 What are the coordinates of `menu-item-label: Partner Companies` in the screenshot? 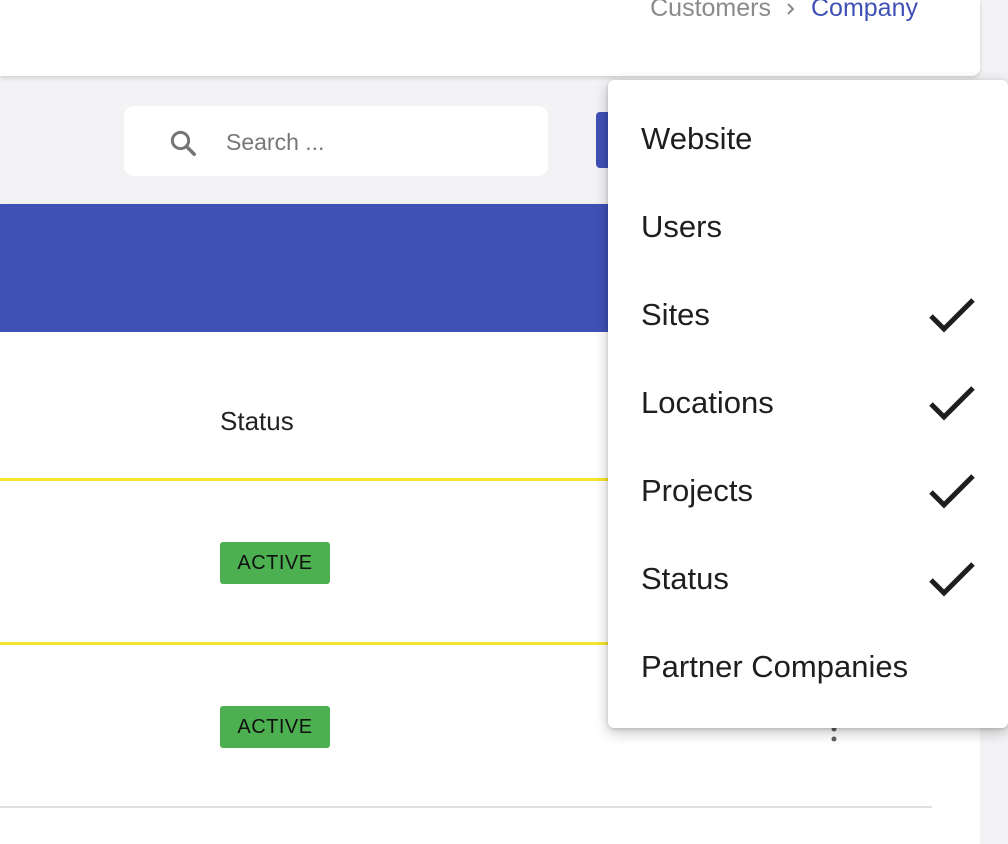 It's located at (775, 666).